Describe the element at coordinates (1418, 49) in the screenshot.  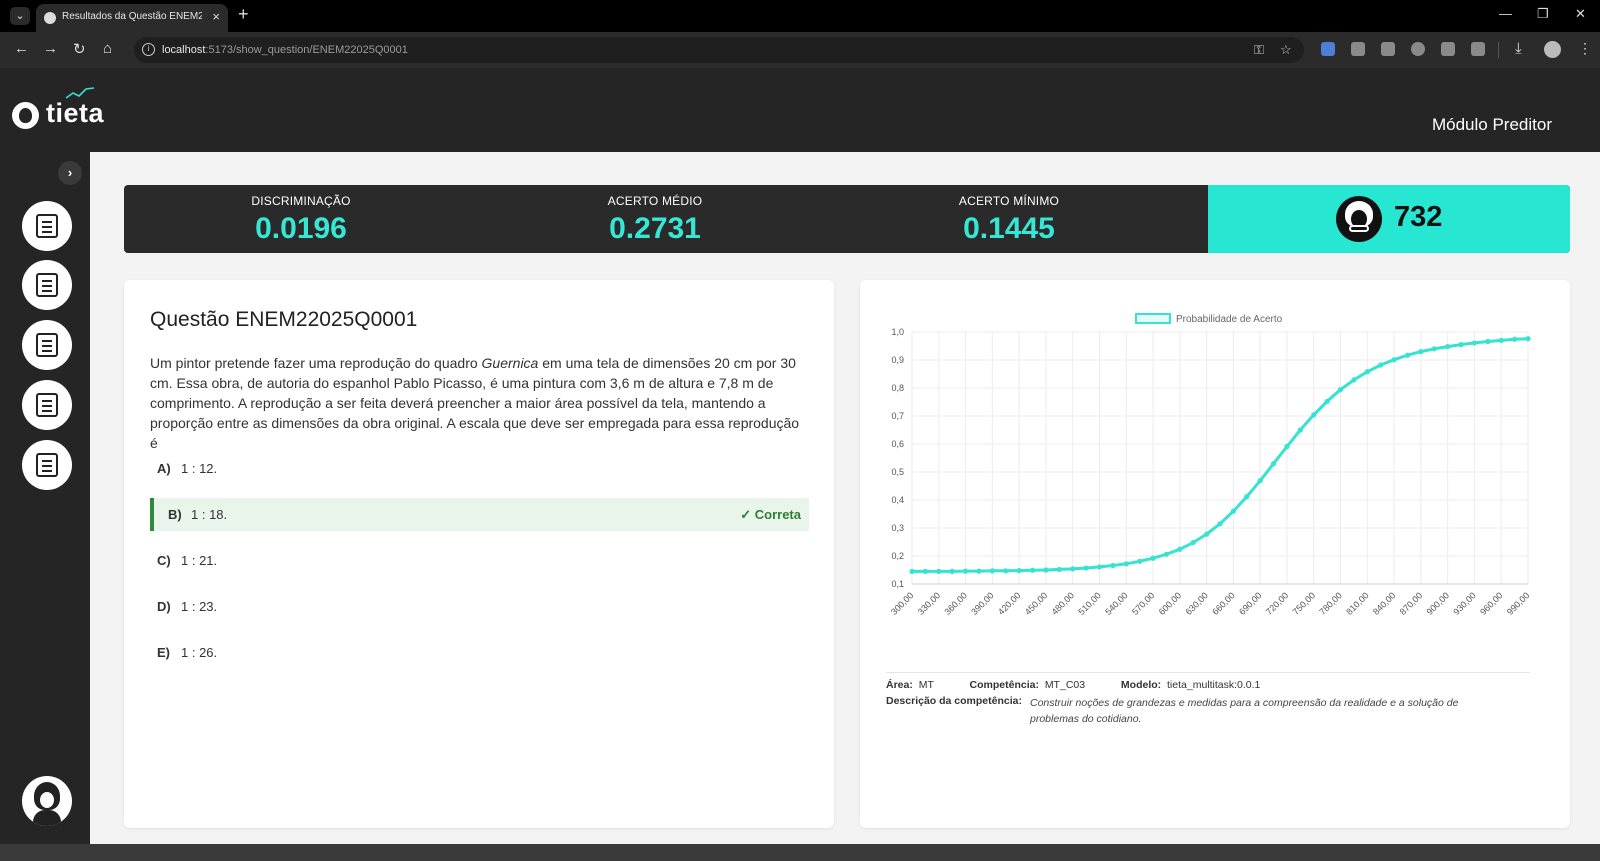
I see `extension-globe-icon` at that location.